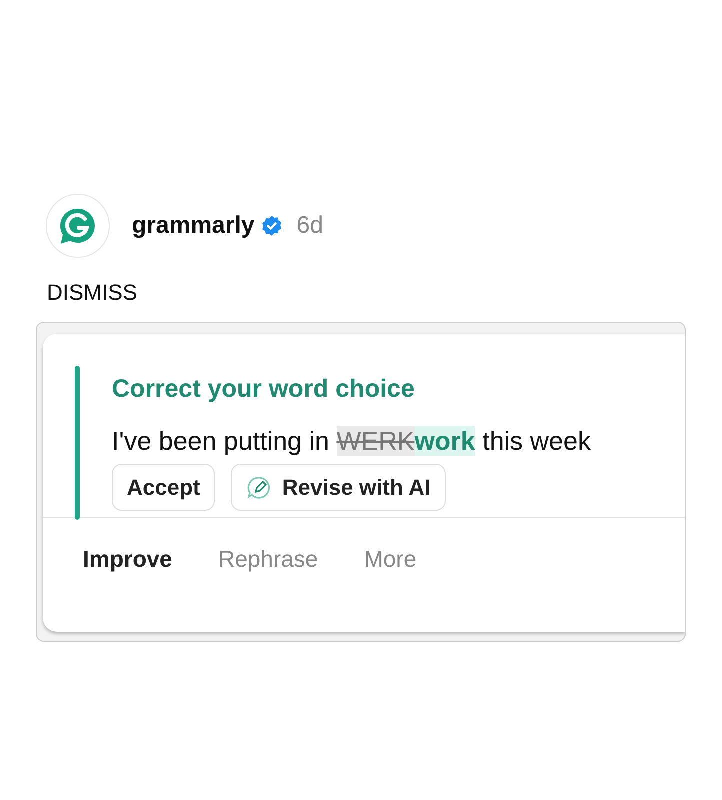 The width and height of the screenshot is (722, 800). What do you see at coordinates (351, 441) in the screenshot?
I see `suggestion-sentence: I've been putting in WERKwork this week` at bounding box center [351, 441].